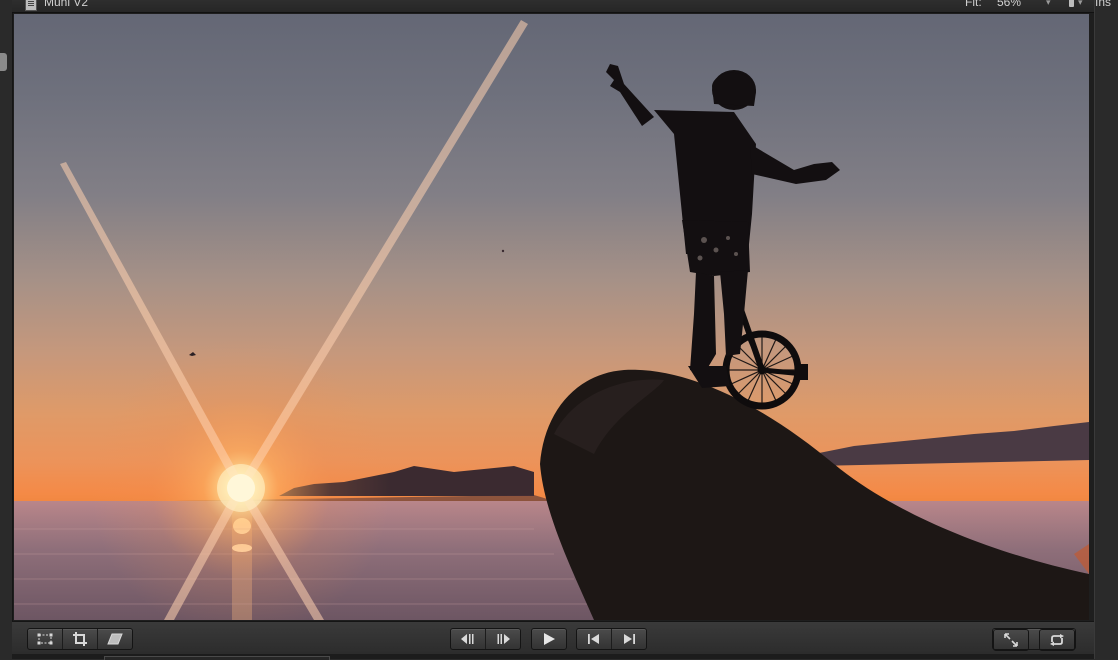 This screenshot has height=660, width=1118. Describe the element at coordinates (1009, 4) in the screenshot. I see `zoom-level-popup: 56%` at that location.